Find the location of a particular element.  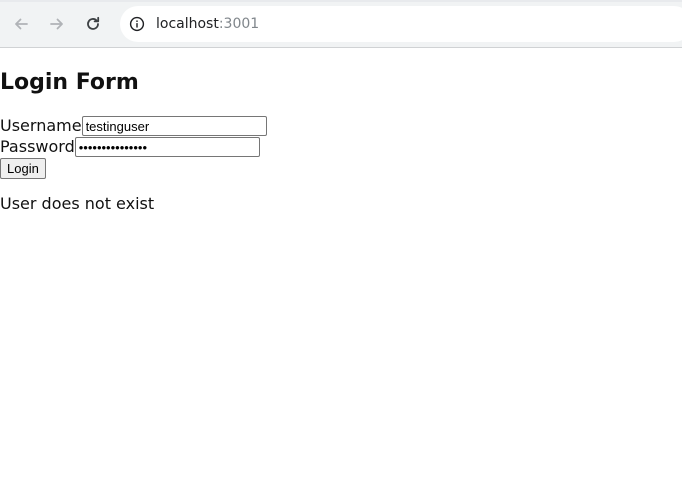

reload-button is located at coordinates (93, 24).